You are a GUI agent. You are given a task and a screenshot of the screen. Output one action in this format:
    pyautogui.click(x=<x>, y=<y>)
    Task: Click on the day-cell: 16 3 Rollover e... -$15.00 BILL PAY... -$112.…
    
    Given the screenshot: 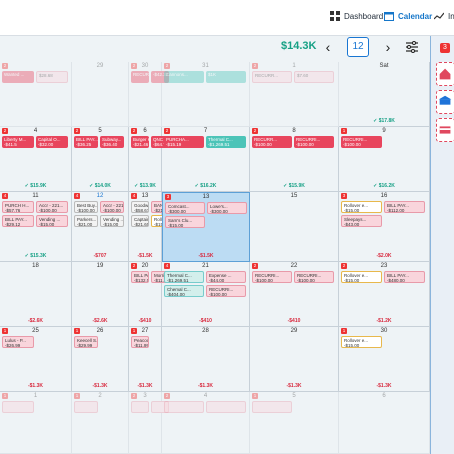 What is the action you would take?
    pyautogui.click(x=384, y=227)
    